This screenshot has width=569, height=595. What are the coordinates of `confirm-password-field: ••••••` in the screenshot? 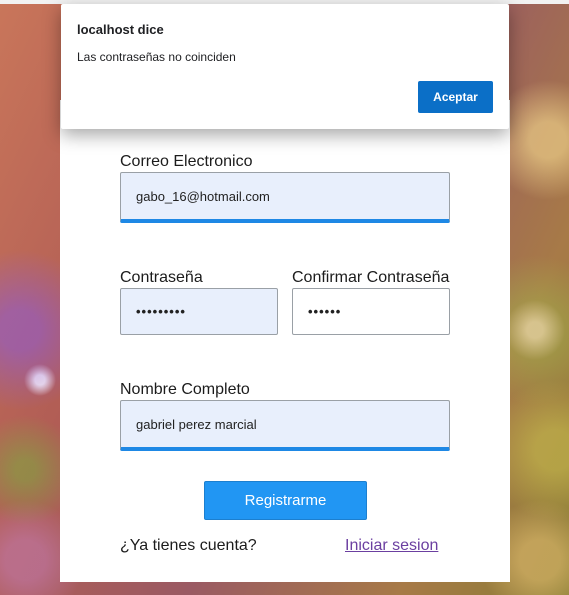 It's located at (371, 311).